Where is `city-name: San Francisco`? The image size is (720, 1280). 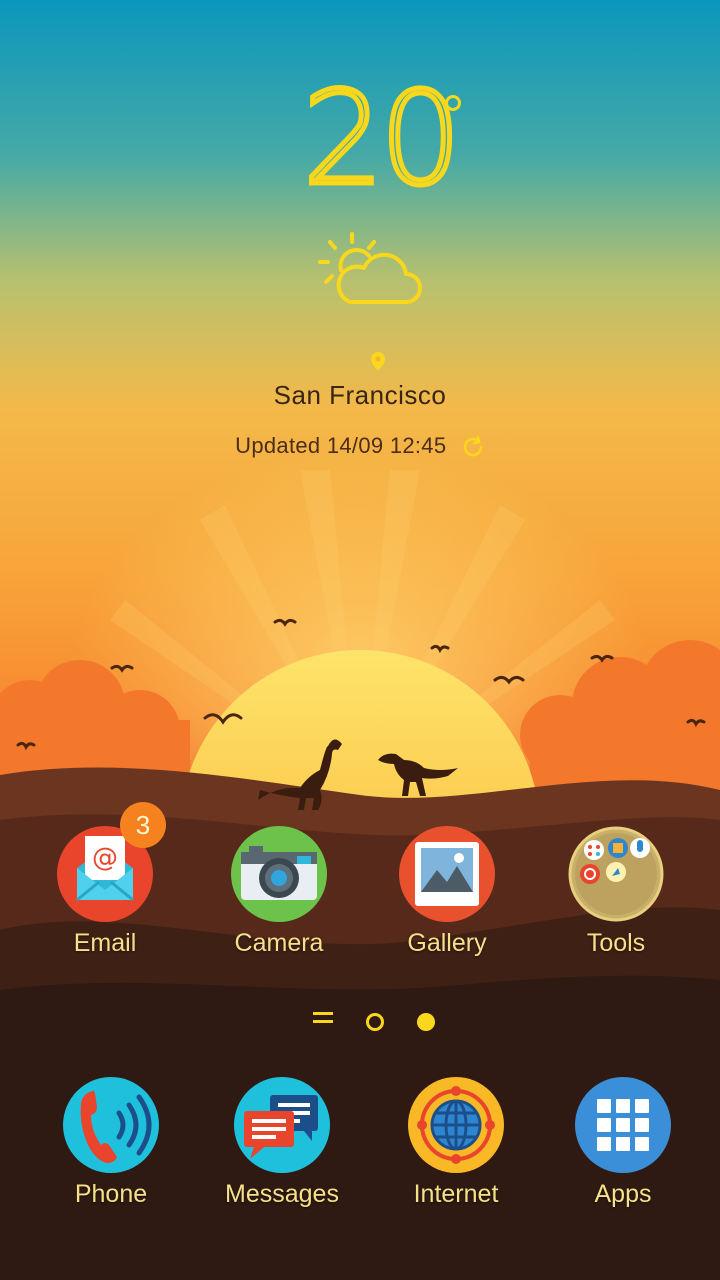 city-name: San Francisco is located at coordinates (360, 395).